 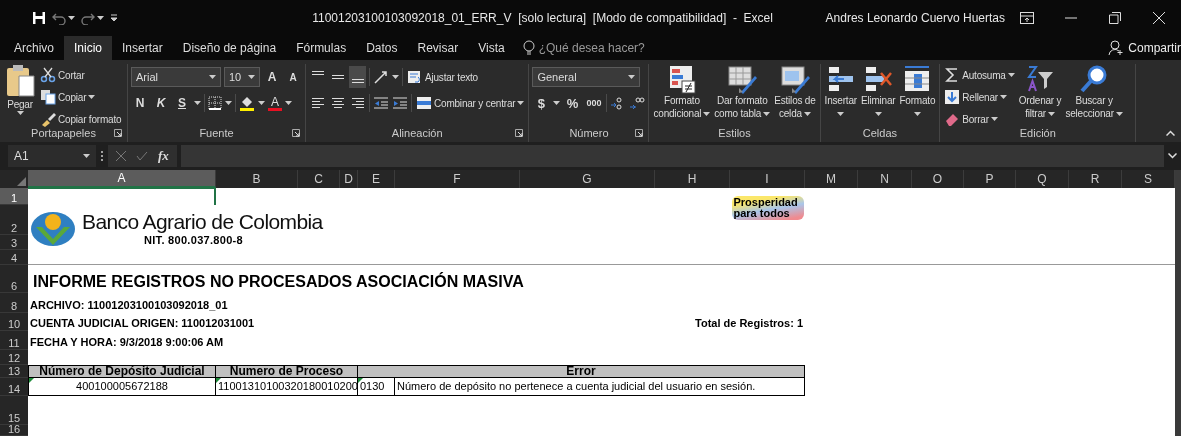 What do you see at coordinates (81, 119) in the screenshot?
I see `ribbon-button: Copiar formato` at bounding box center [81, 119].